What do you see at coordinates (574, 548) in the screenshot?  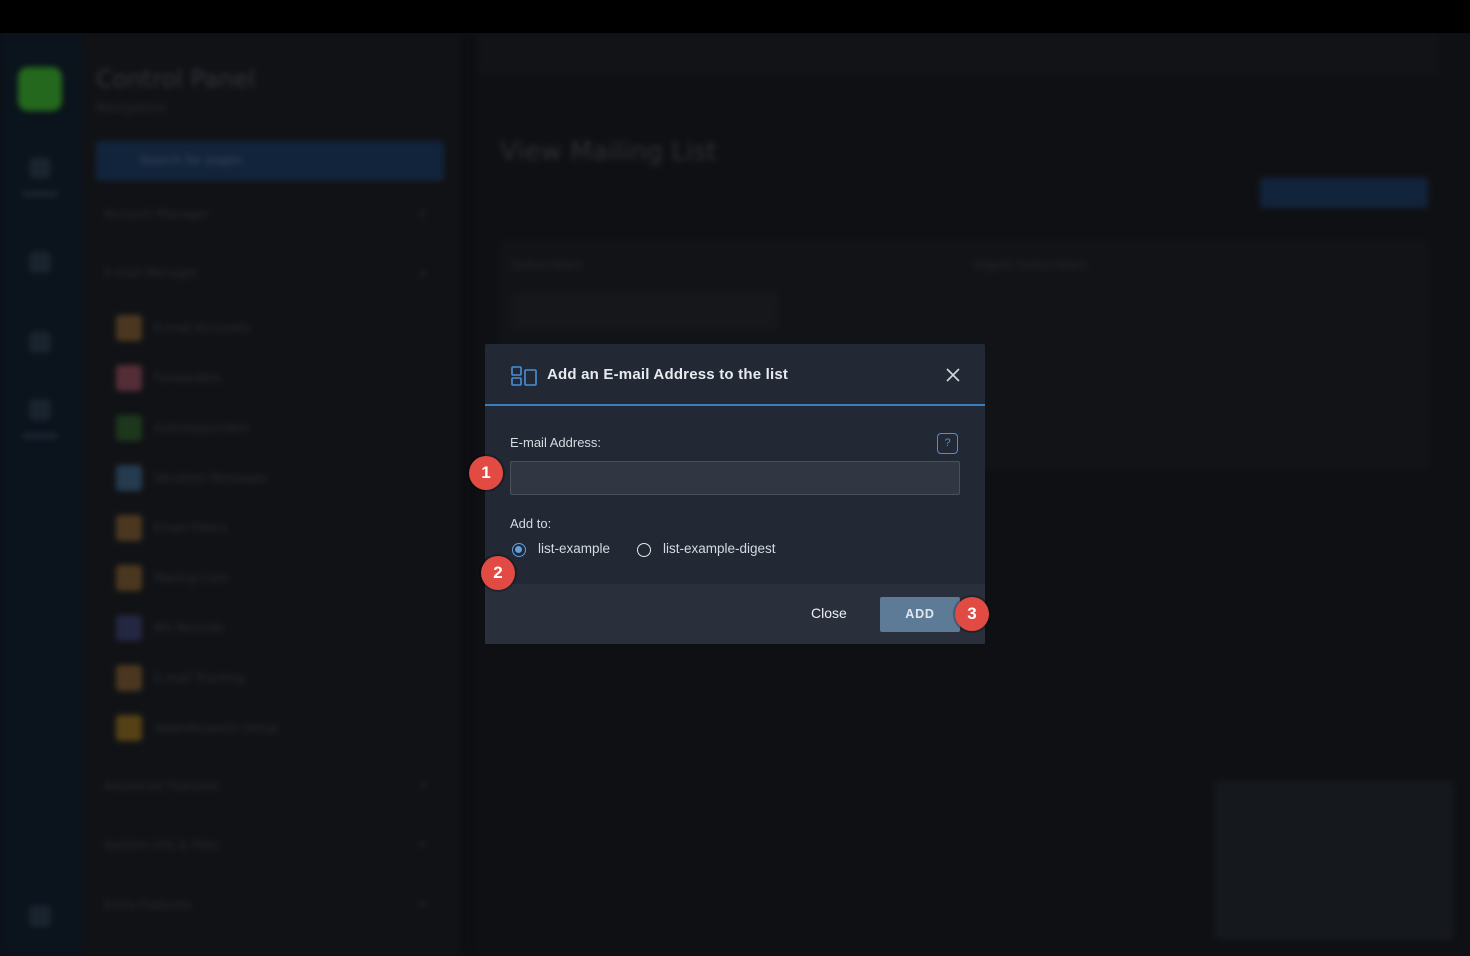 I see `radio-label-list-example: list-example` at bounding box center [574, 548].